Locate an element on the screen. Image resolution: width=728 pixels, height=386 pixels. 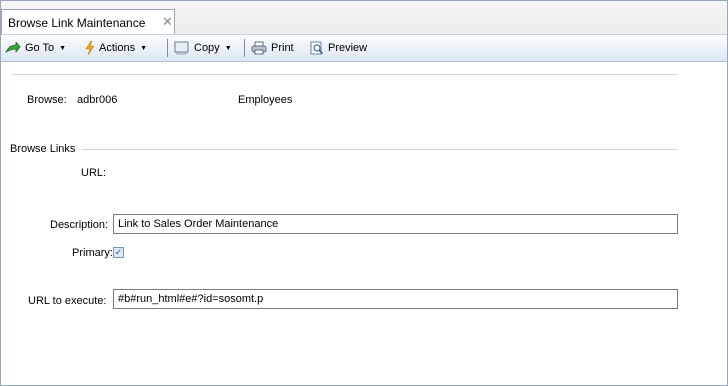
preview-button: Preview is located at coordinates (338, 48).